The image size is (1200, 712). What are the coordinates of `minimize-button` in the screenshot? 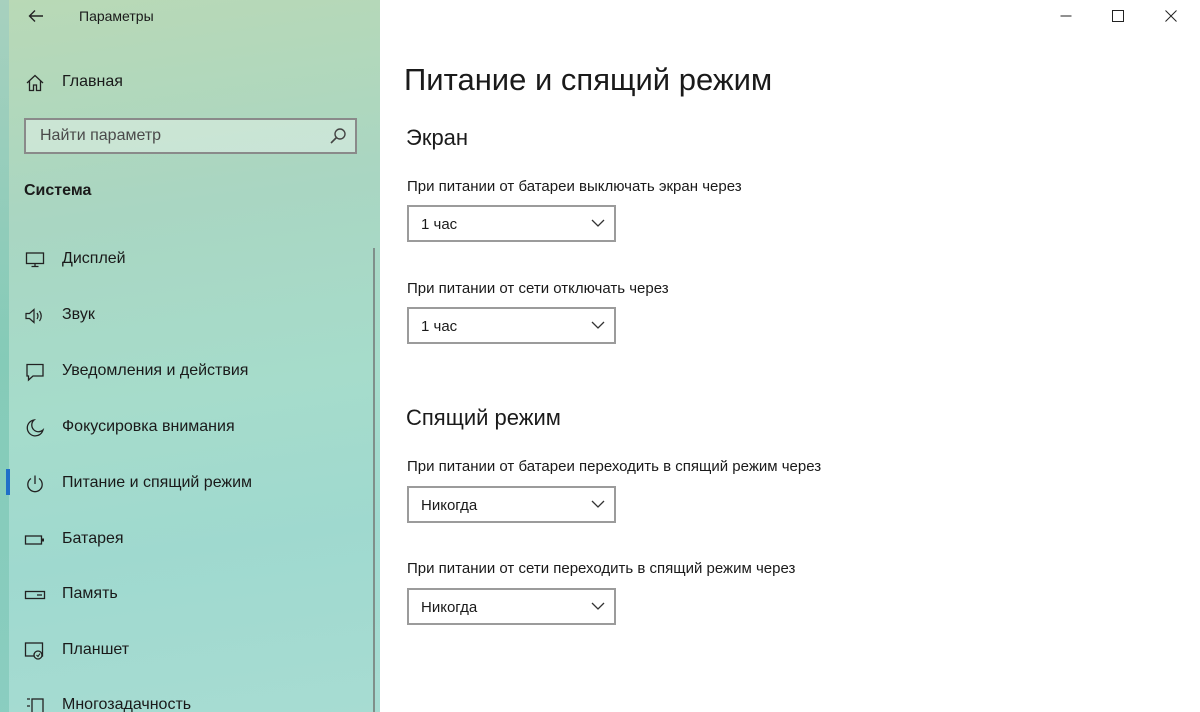 It's located at (1066, 16).